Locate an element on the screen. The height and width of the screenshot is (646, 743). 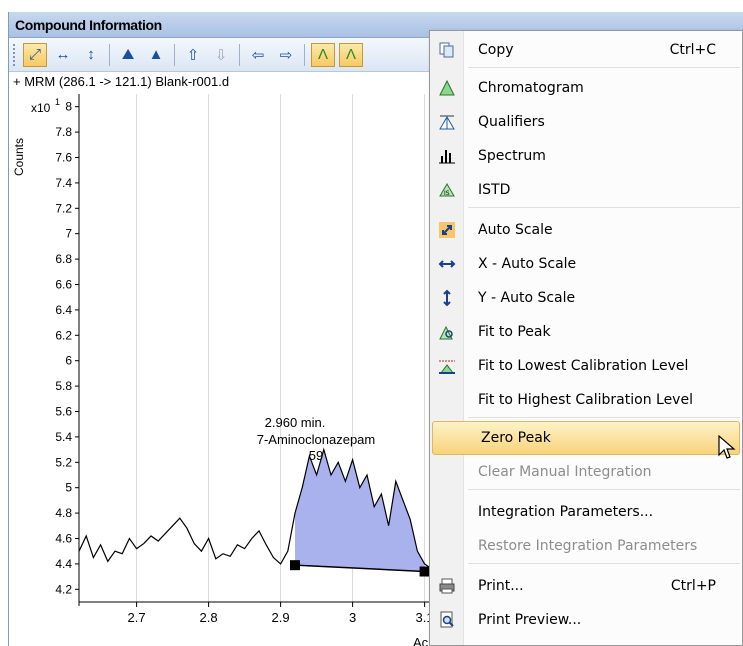
x-auto-scale-icon is located at coordinates (447, 264).